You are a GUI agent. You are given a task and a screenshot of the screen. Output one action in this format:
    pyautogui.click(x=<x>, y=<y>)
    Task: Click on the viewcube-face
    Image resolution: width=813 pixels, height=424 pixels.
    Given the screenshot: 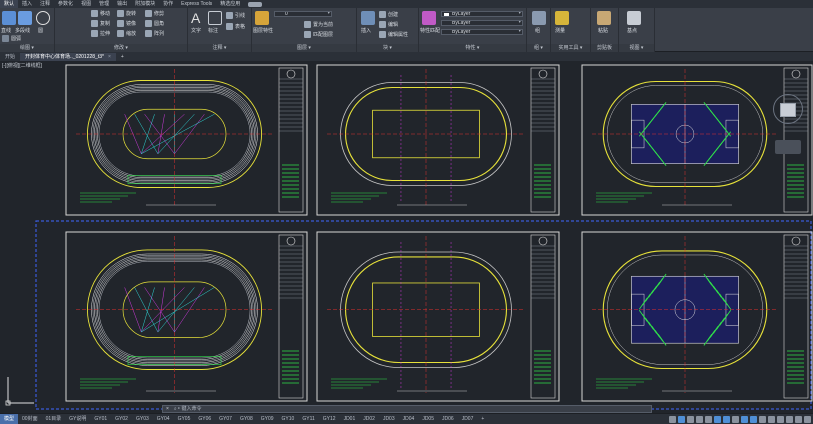 What is the action you would take?
    pyautogui.click(x=788, y=110)
    